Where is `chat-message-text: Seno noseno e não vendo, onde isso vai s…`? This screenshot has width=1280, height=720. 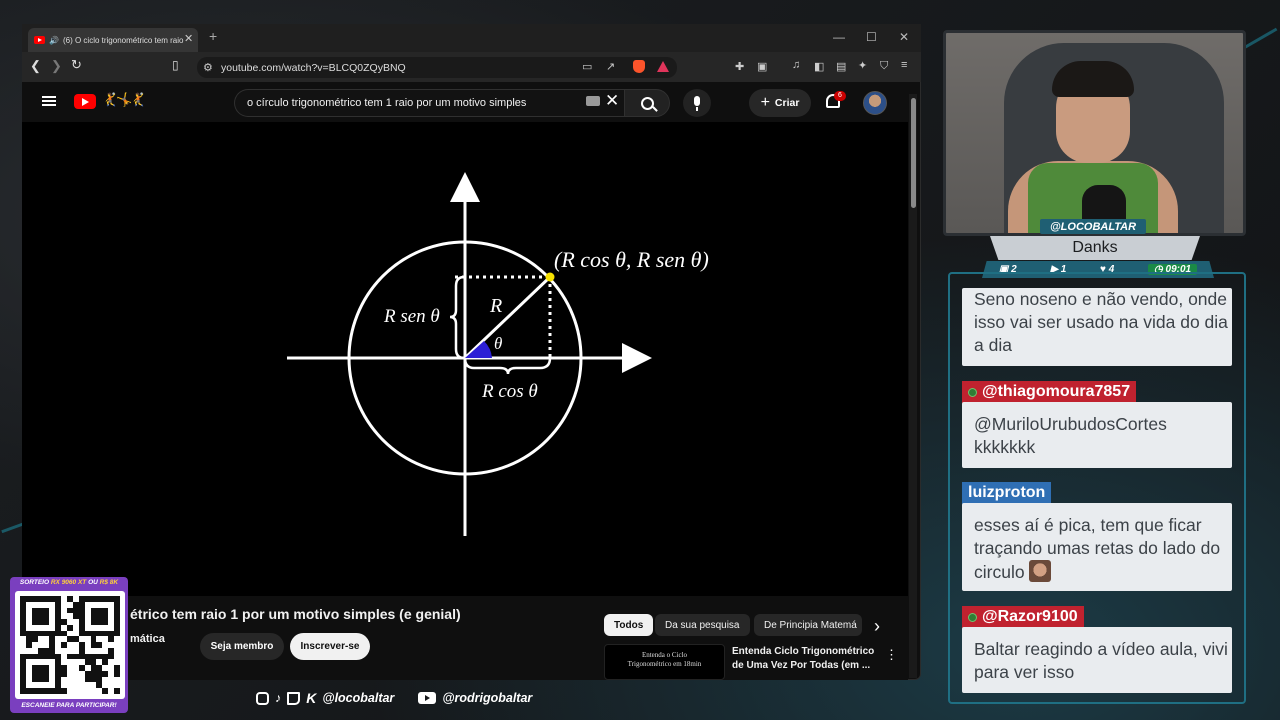
chat-message-text: Seno noseno e não vendo, onde isso vai s… is located at coordinates (1101, 322).